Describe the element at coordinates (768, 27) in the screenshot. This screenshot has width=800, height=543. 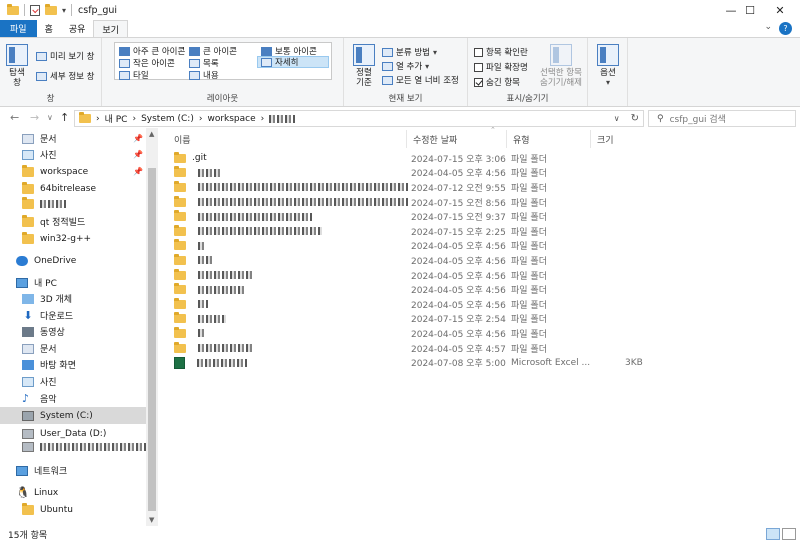
I see `chevron-down-icon: ⌄` at that location.